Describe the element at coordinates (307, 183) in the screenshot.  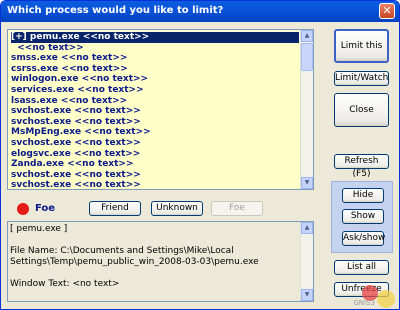
I see `scroll-down-icon: ▼` at that location.